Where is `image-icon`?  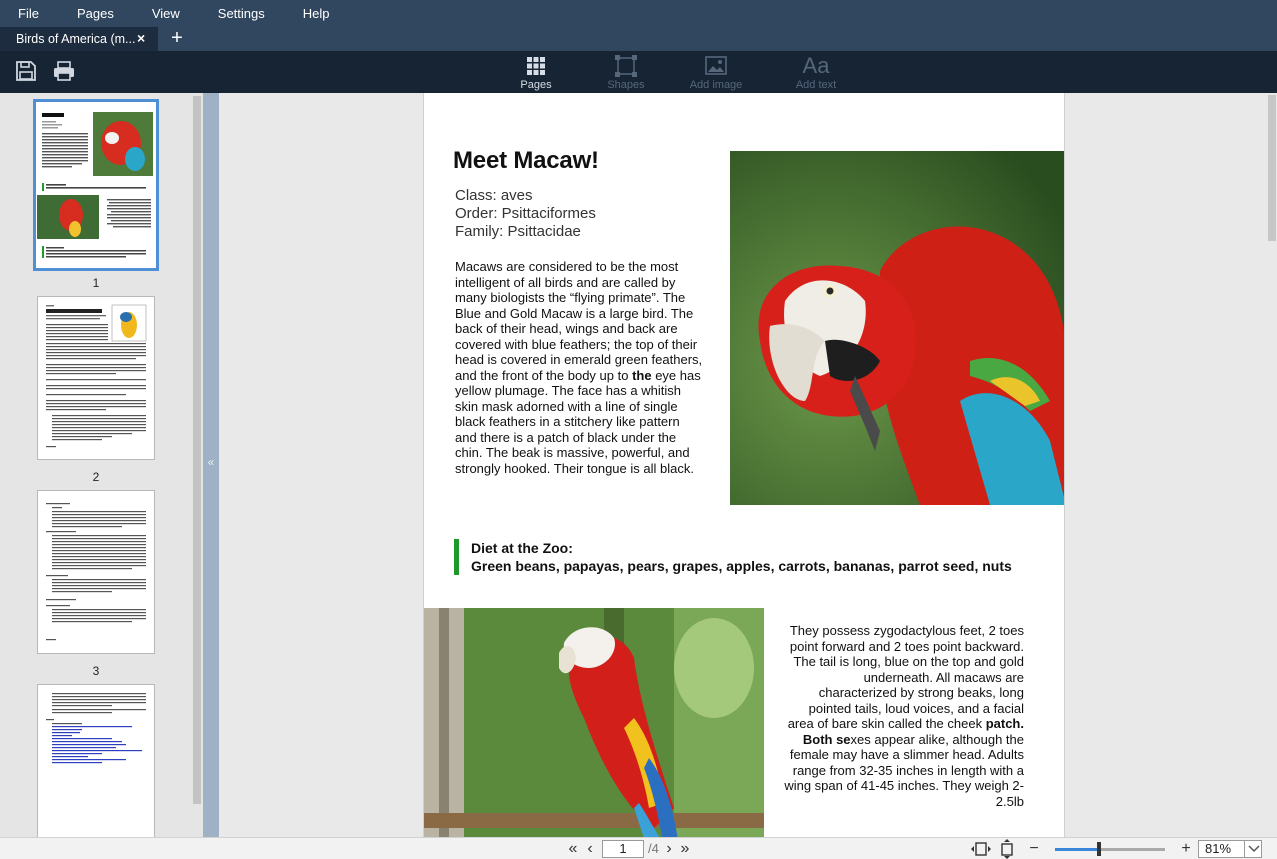 image-icon is located at coordinates (716, 66).